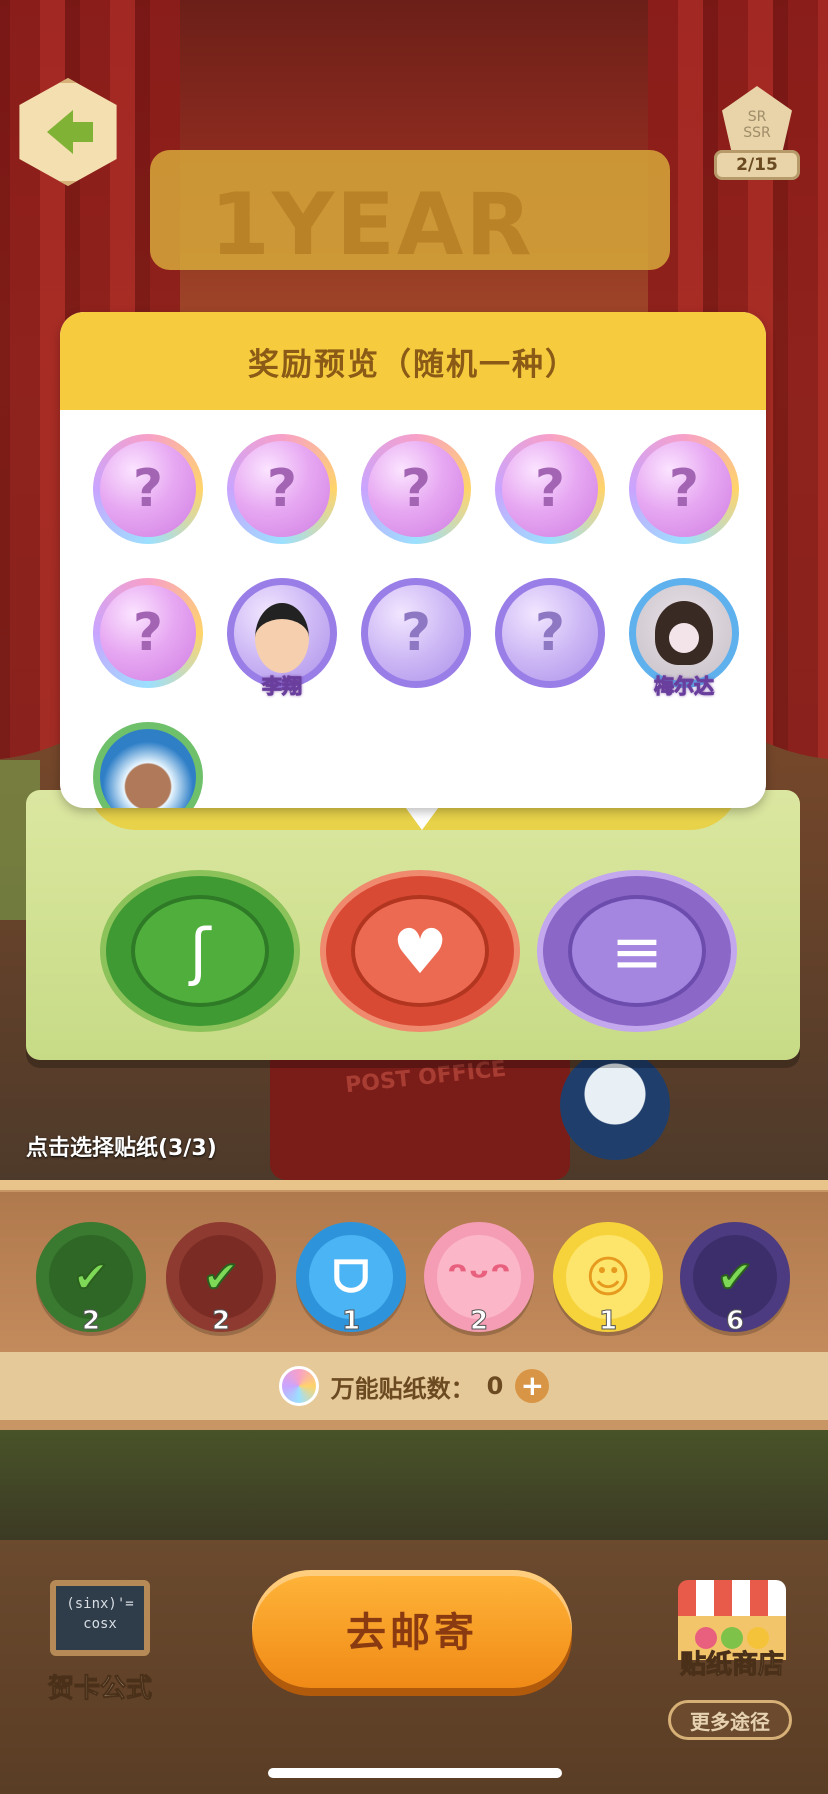 The width and height of the screenshot is (828, 1794). I want to click on reward-character-partial, so click(148, 765).